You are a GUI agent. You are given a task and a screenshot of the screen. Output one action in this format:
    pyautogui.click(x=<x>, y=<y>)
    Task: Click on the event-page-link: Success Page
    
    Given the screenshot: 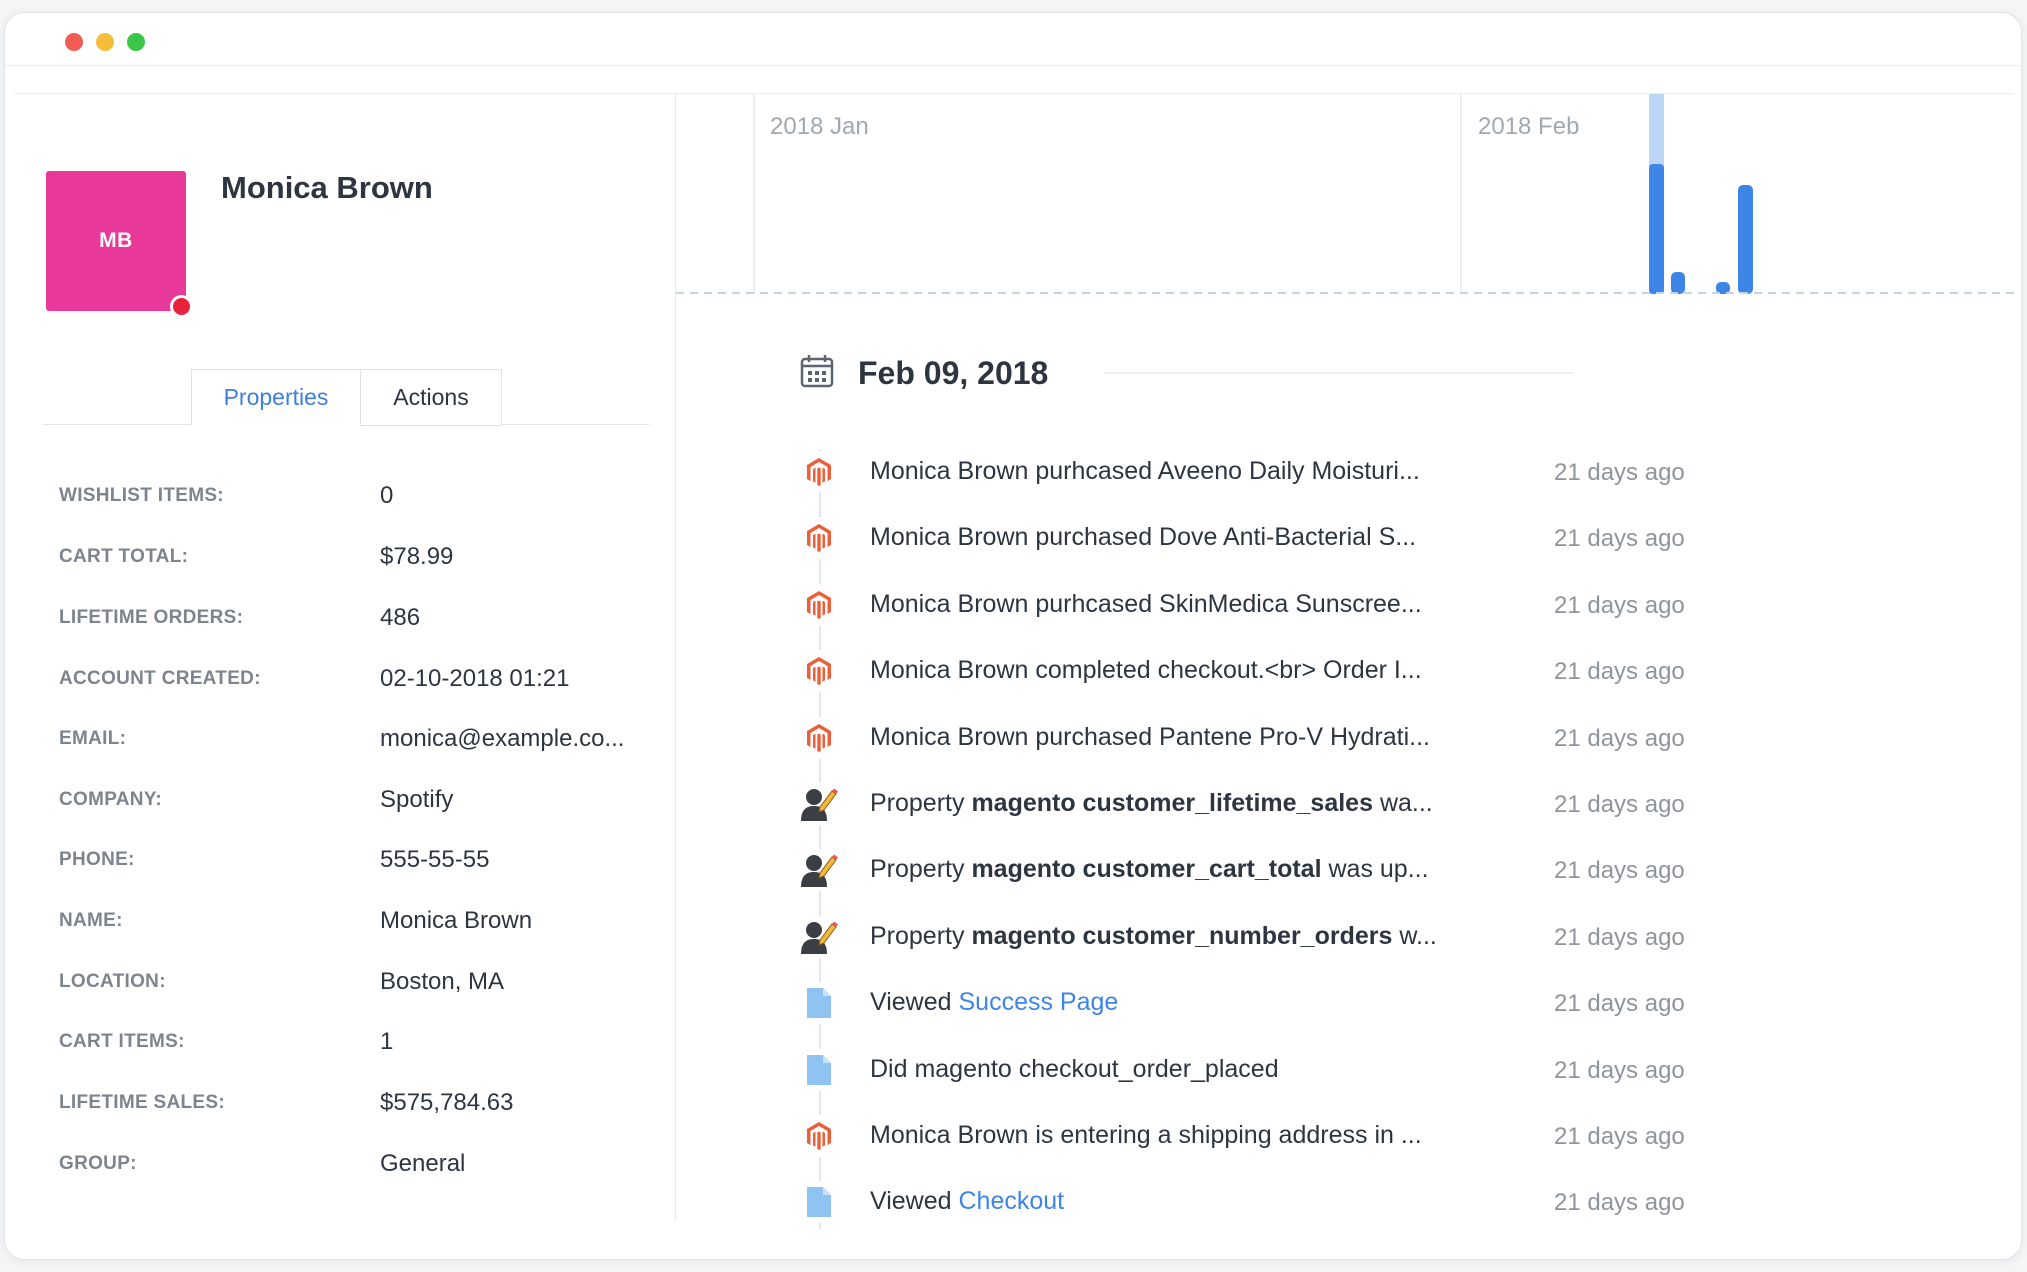 What is the action you would take?
    pyautogui.click(x=1039, y=1002)
    